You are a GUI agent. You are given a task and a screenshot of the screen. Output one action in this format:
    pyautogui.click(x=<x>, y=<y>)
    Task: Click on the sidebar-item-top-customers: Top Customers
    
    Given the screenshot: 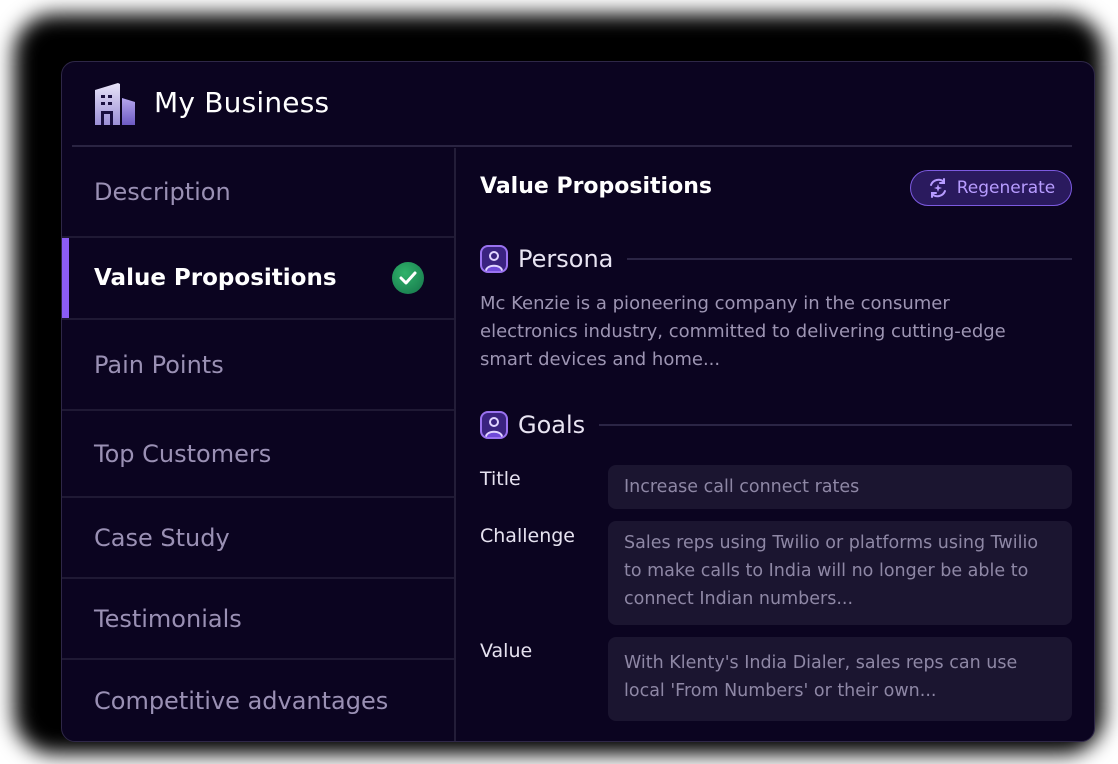 What is the action you would take?
    pyautogui.click(x=258, y=454)
    